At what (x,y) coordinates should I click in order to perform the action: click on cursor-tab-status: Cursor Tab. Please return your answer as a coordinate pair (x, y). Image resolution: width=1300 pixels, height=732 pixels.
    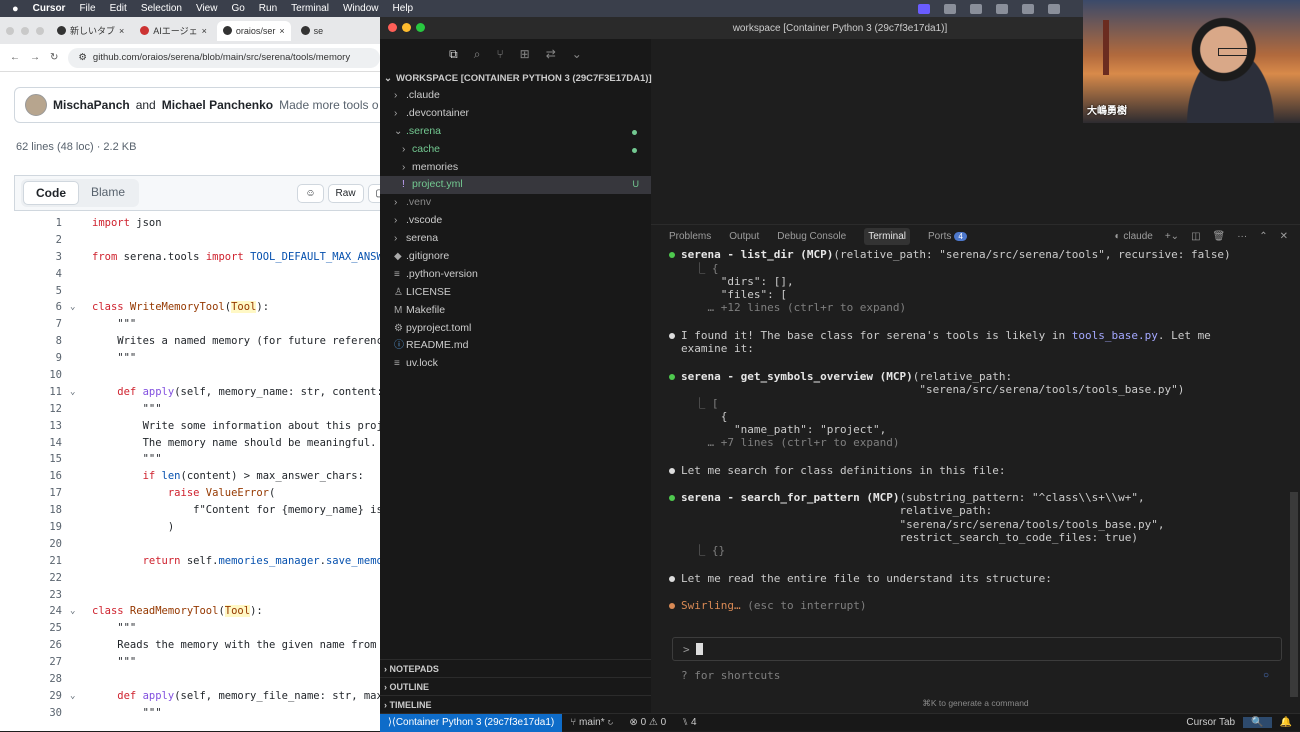
    Looking at the image, I should click on (1210, 722).